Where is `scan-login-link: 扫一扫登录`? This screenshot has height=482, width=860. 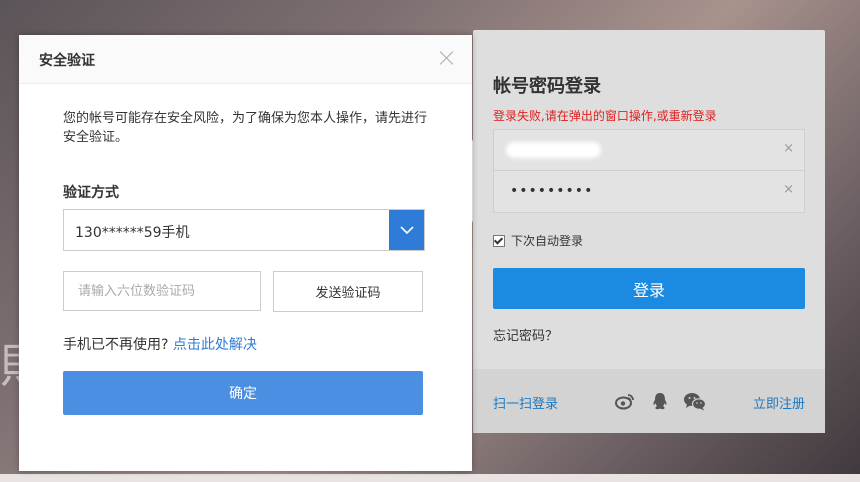
scan-login-link: 扫一扫登录 is located at coordinates (525, 402).